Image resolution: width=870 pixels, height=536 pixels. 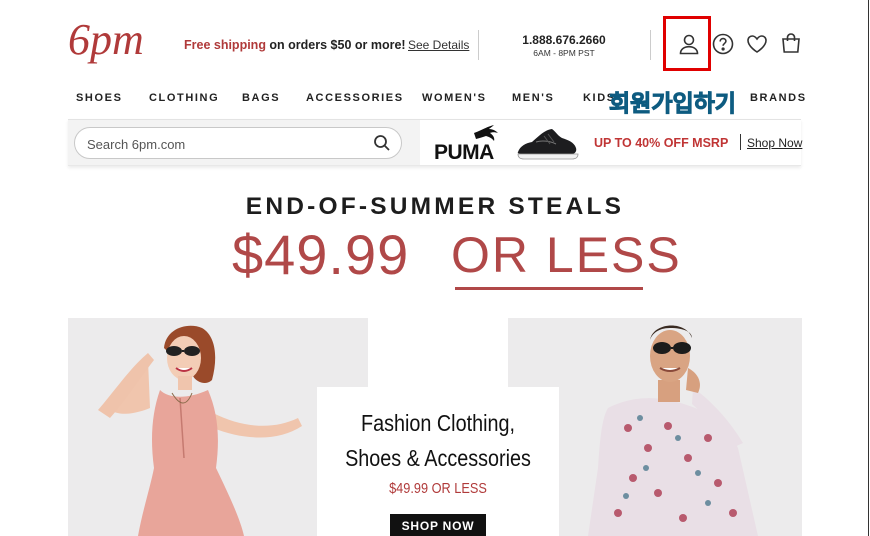 I want to click on annotation-label: 회원가입하기, so click(x=673, y=103).